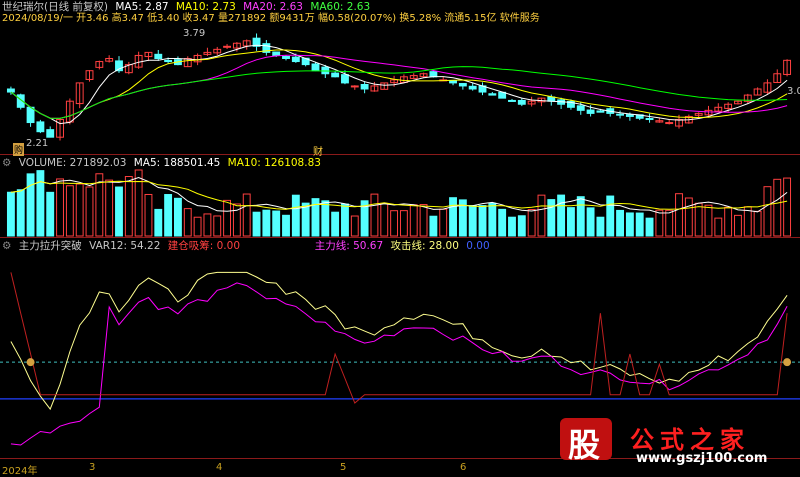 Image resolution: width=800 pixels, height=477 pixels. Describe the element at coordinates (72, 163) in the screenshot. I see `volume-value: VOLUME: 271892.03` at that location.